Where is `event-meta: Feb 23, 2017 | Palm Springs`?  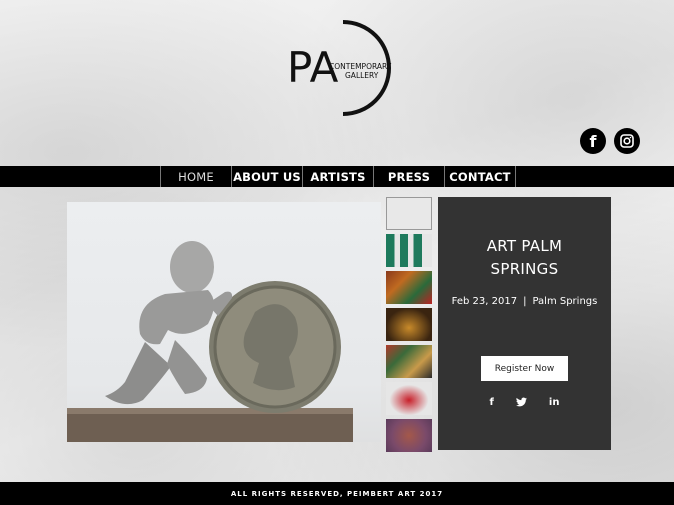 event-meta: Feb 23, 2017 | Palm Springs is located at coordinates (524, 301).